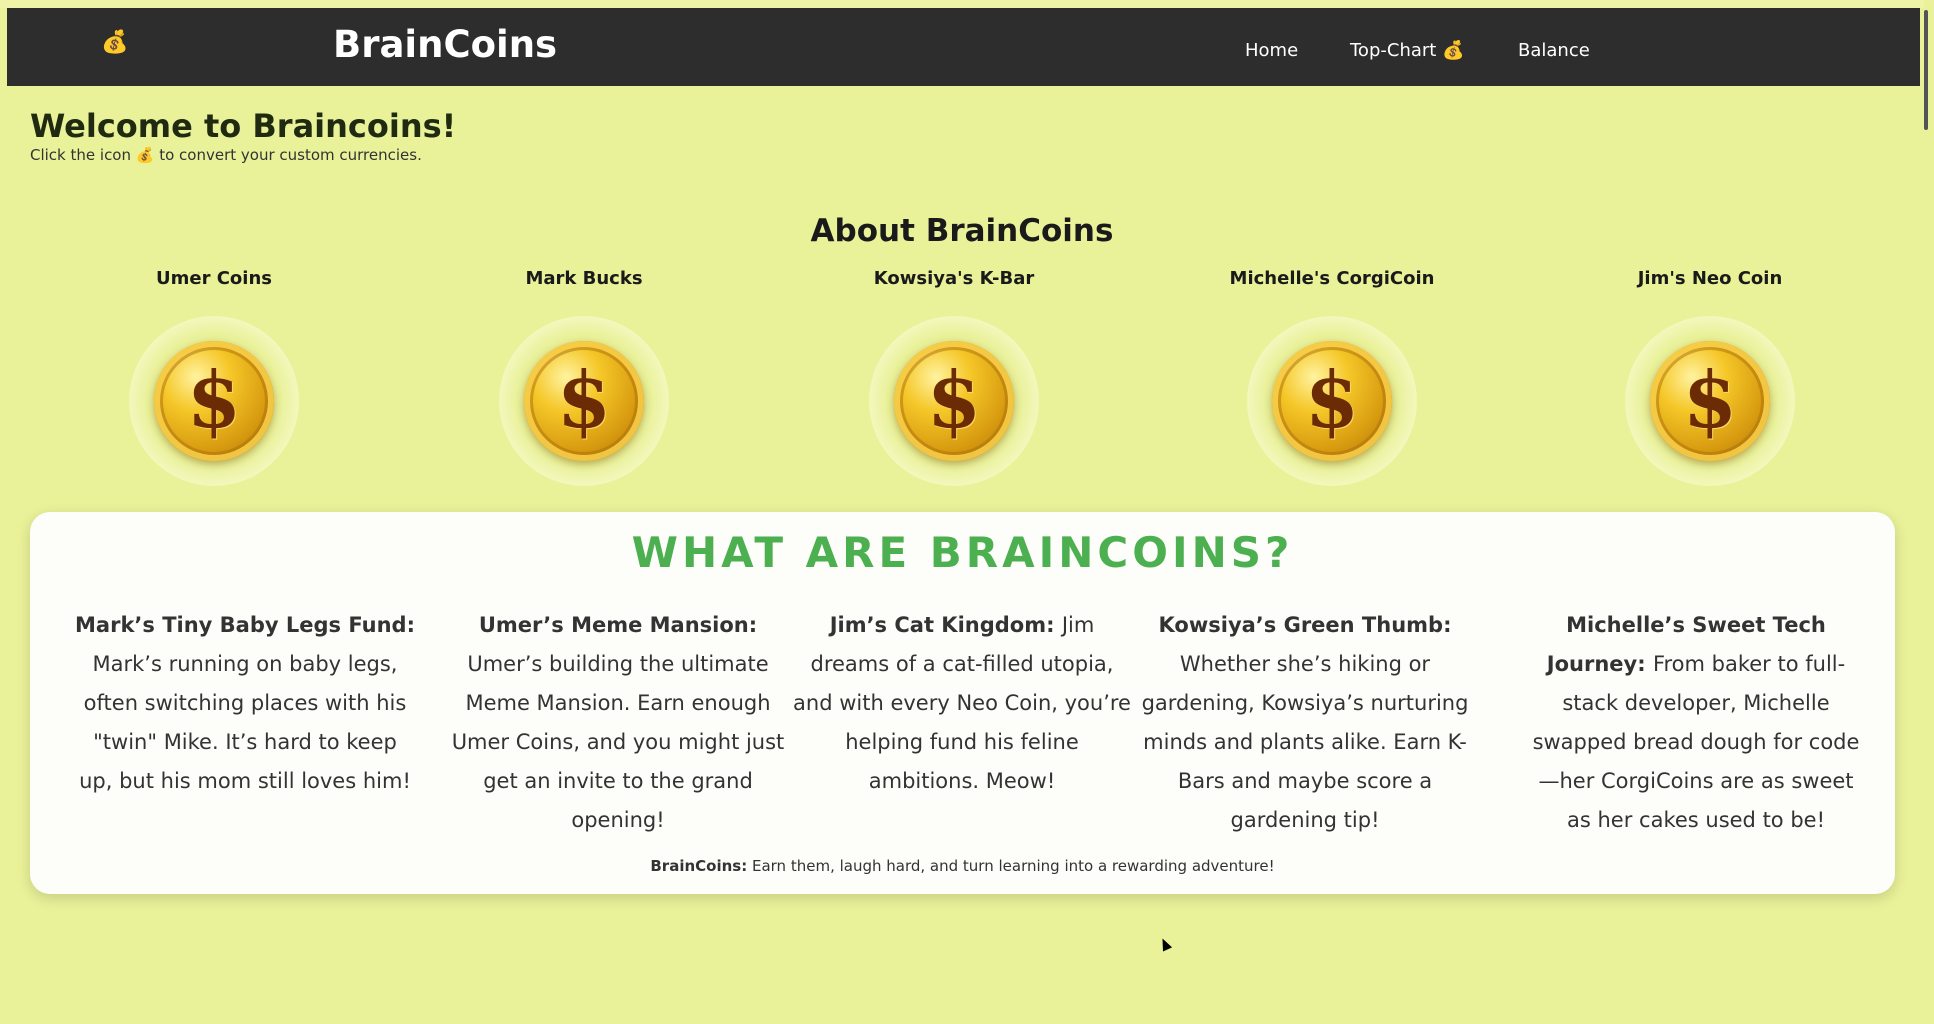  I want to click on money-bag-icon: 💰, so click(114, 43).